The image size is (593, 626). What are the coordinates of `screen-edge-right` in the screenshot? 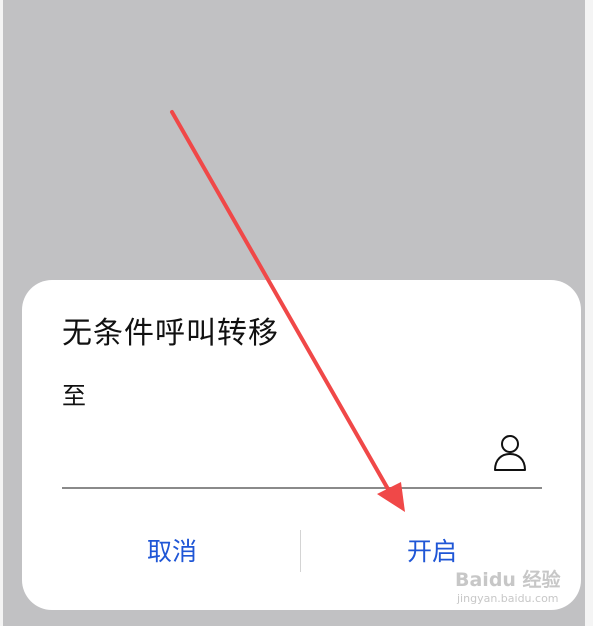 It's located at (589, 313).